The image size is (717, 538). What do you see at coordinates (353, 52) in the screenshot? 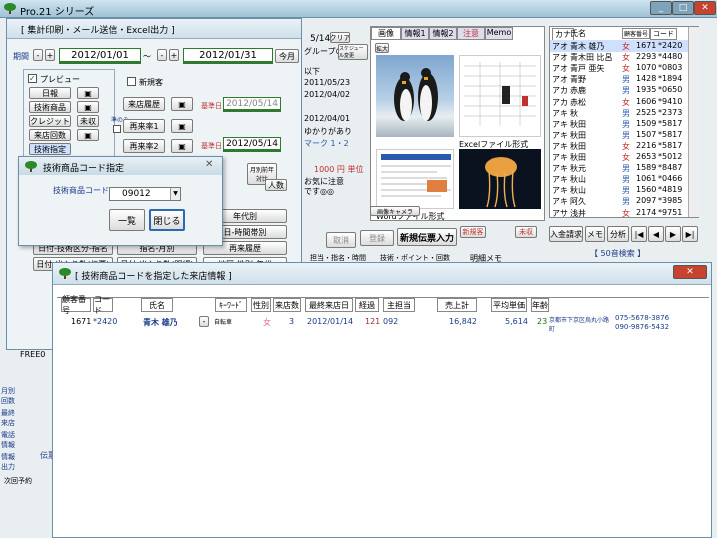
I see `schedule-change-button: スケジュール変更` at bounding box center [353, 52].